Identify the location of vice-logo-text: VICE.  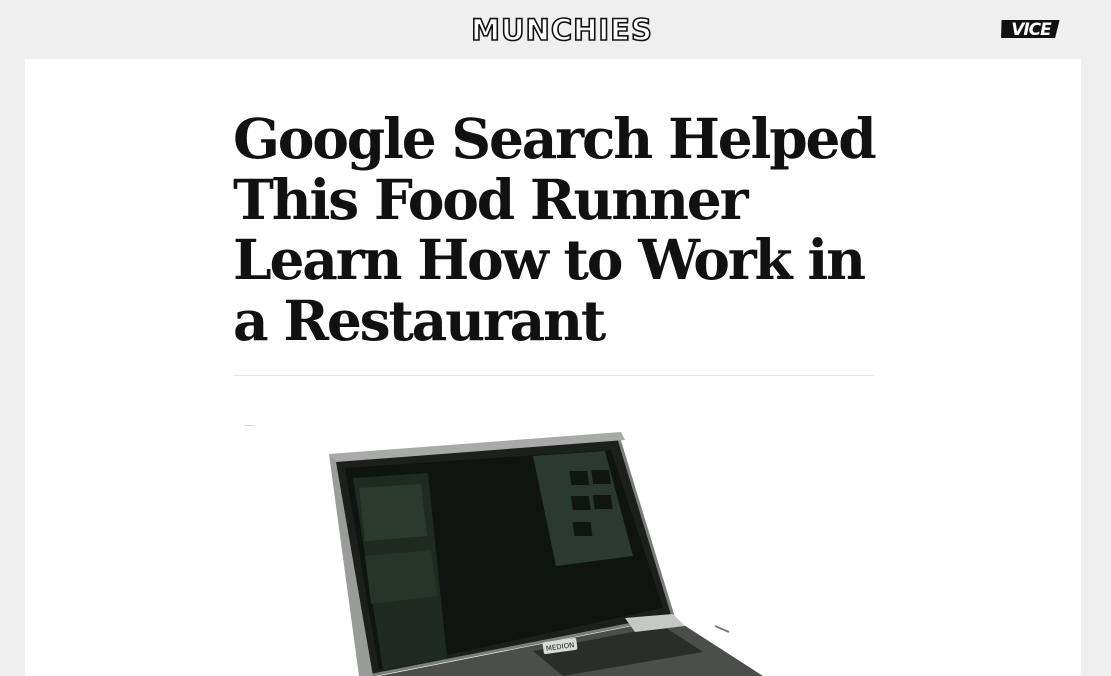
(1031, 30).